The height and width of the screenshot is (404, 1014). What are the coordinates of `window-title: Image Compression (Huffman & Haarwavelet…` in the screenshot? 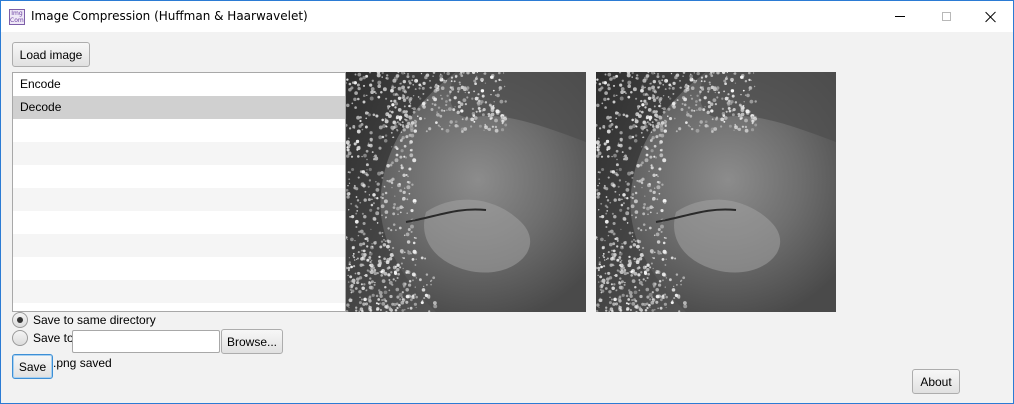 It's located at (169, 16).